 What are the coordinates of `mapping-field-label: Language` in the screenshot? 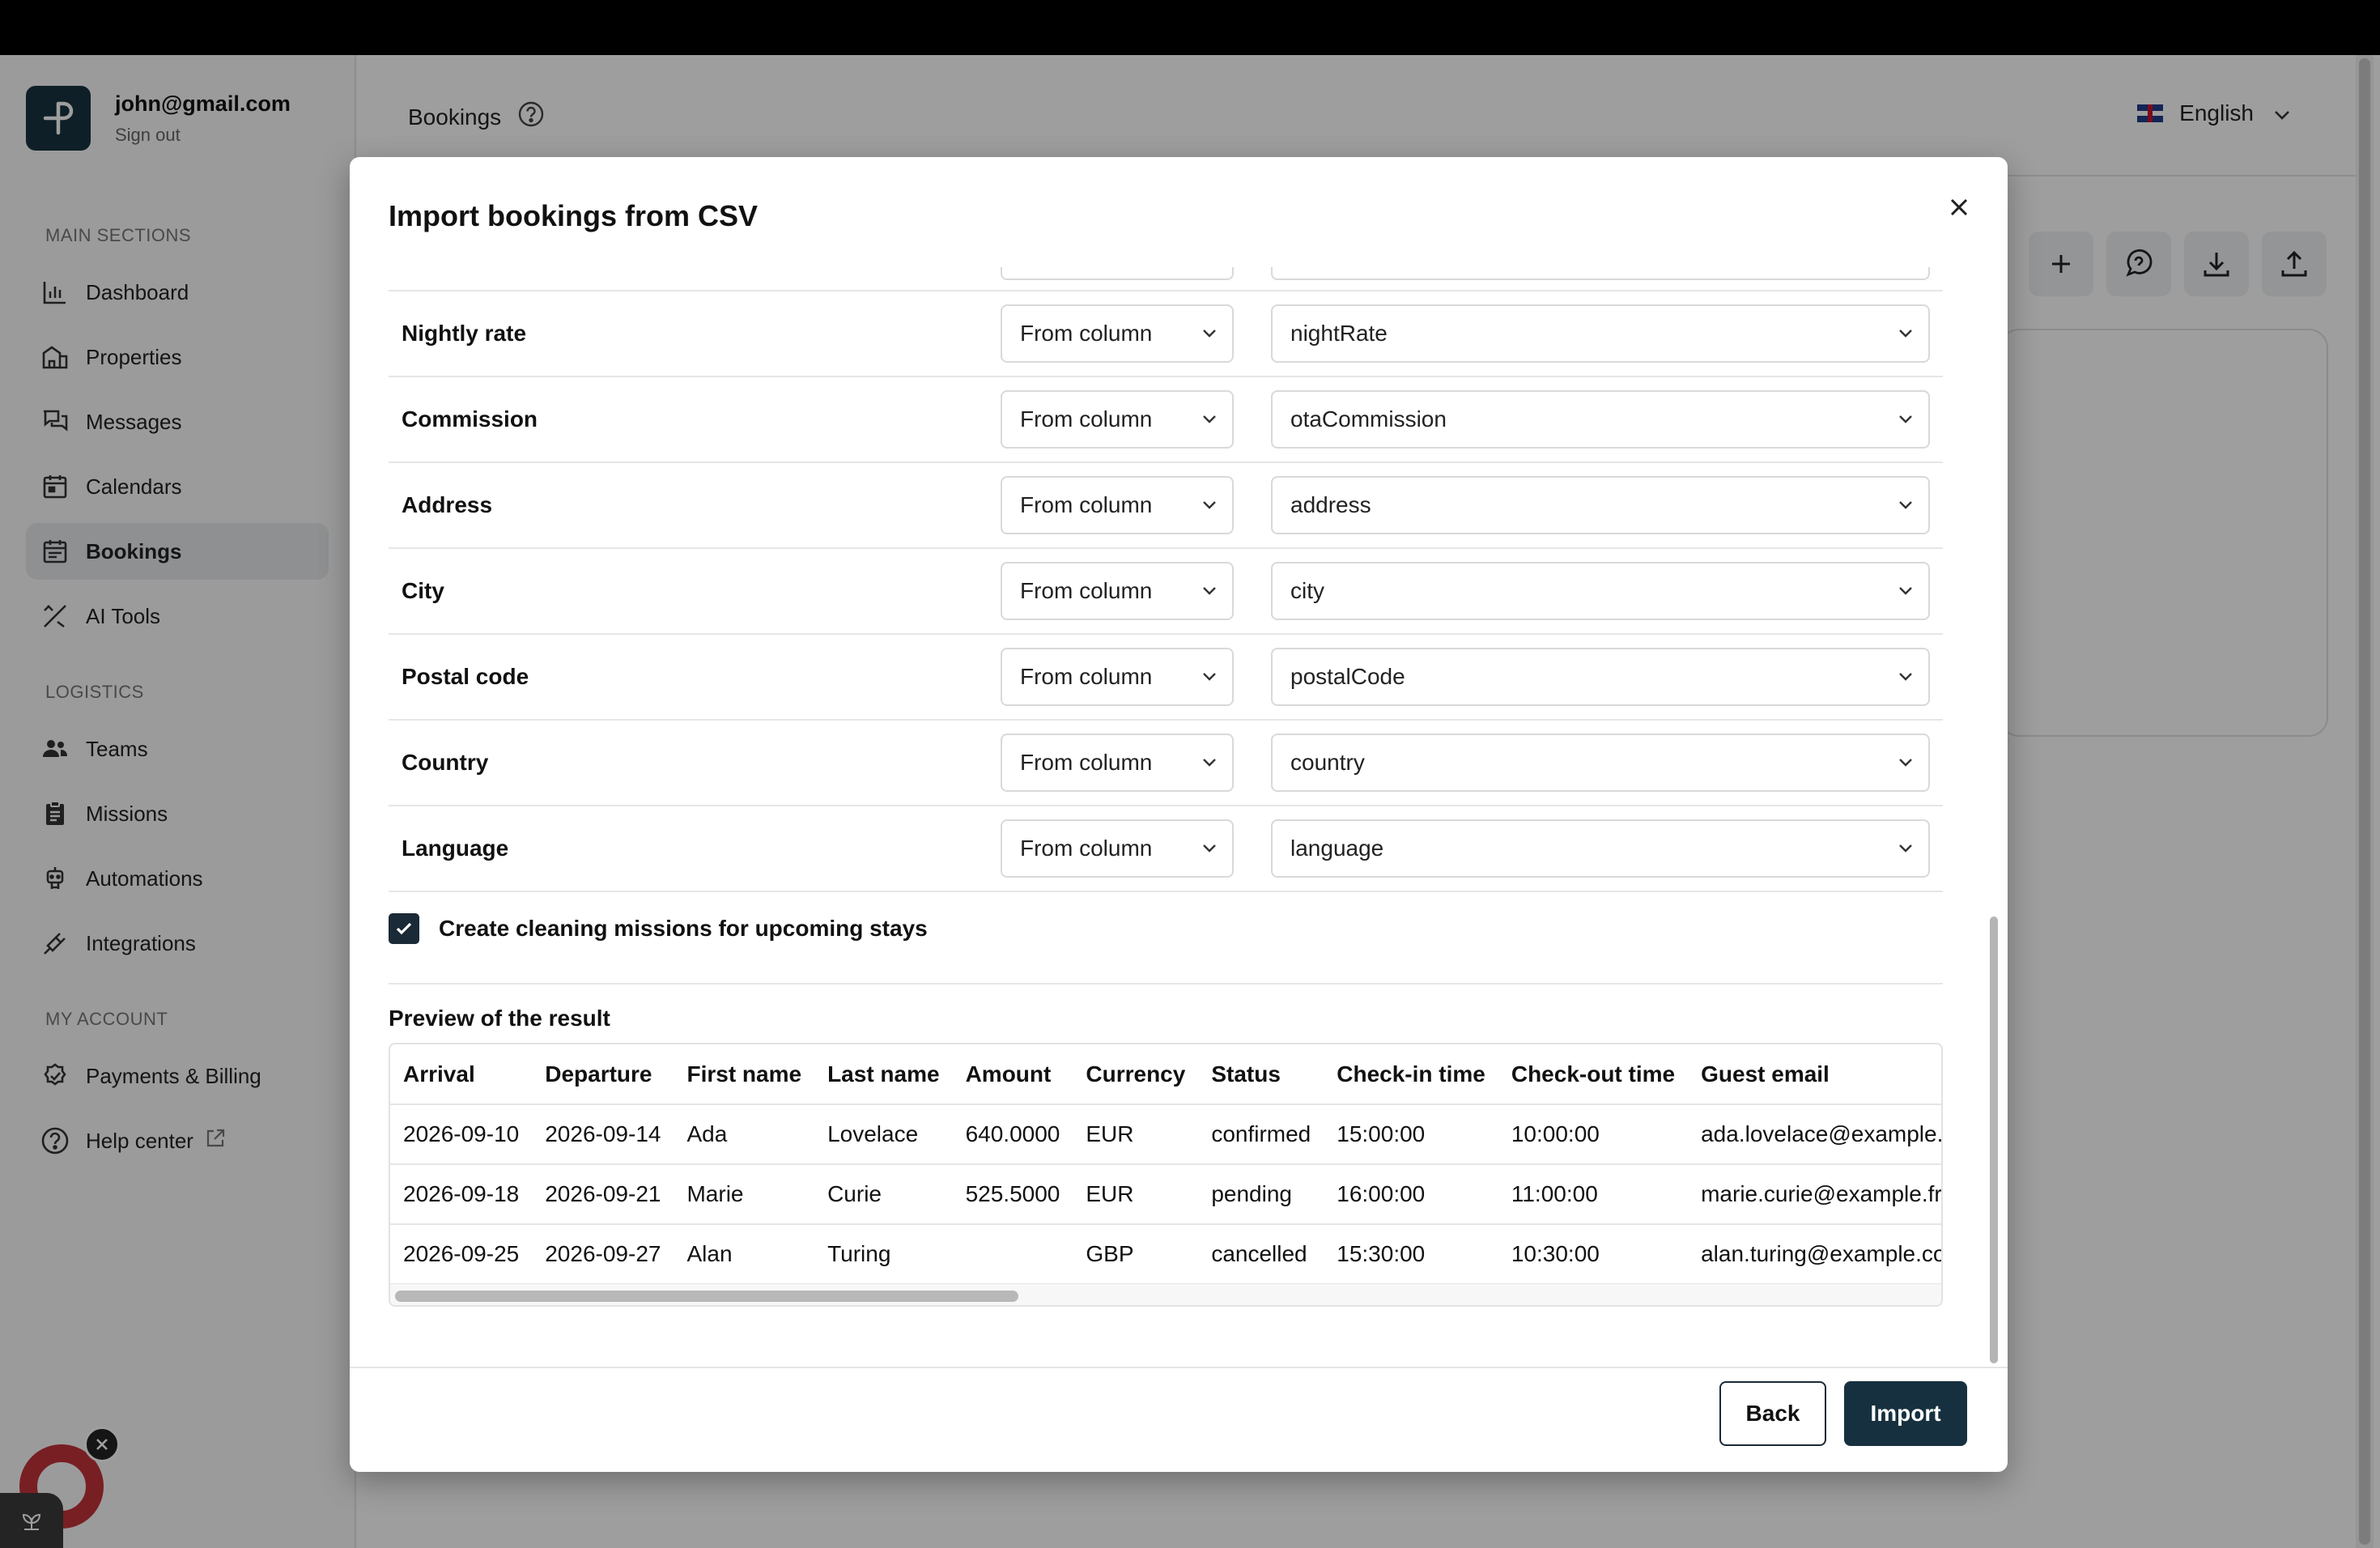 It's located at (456, 848).